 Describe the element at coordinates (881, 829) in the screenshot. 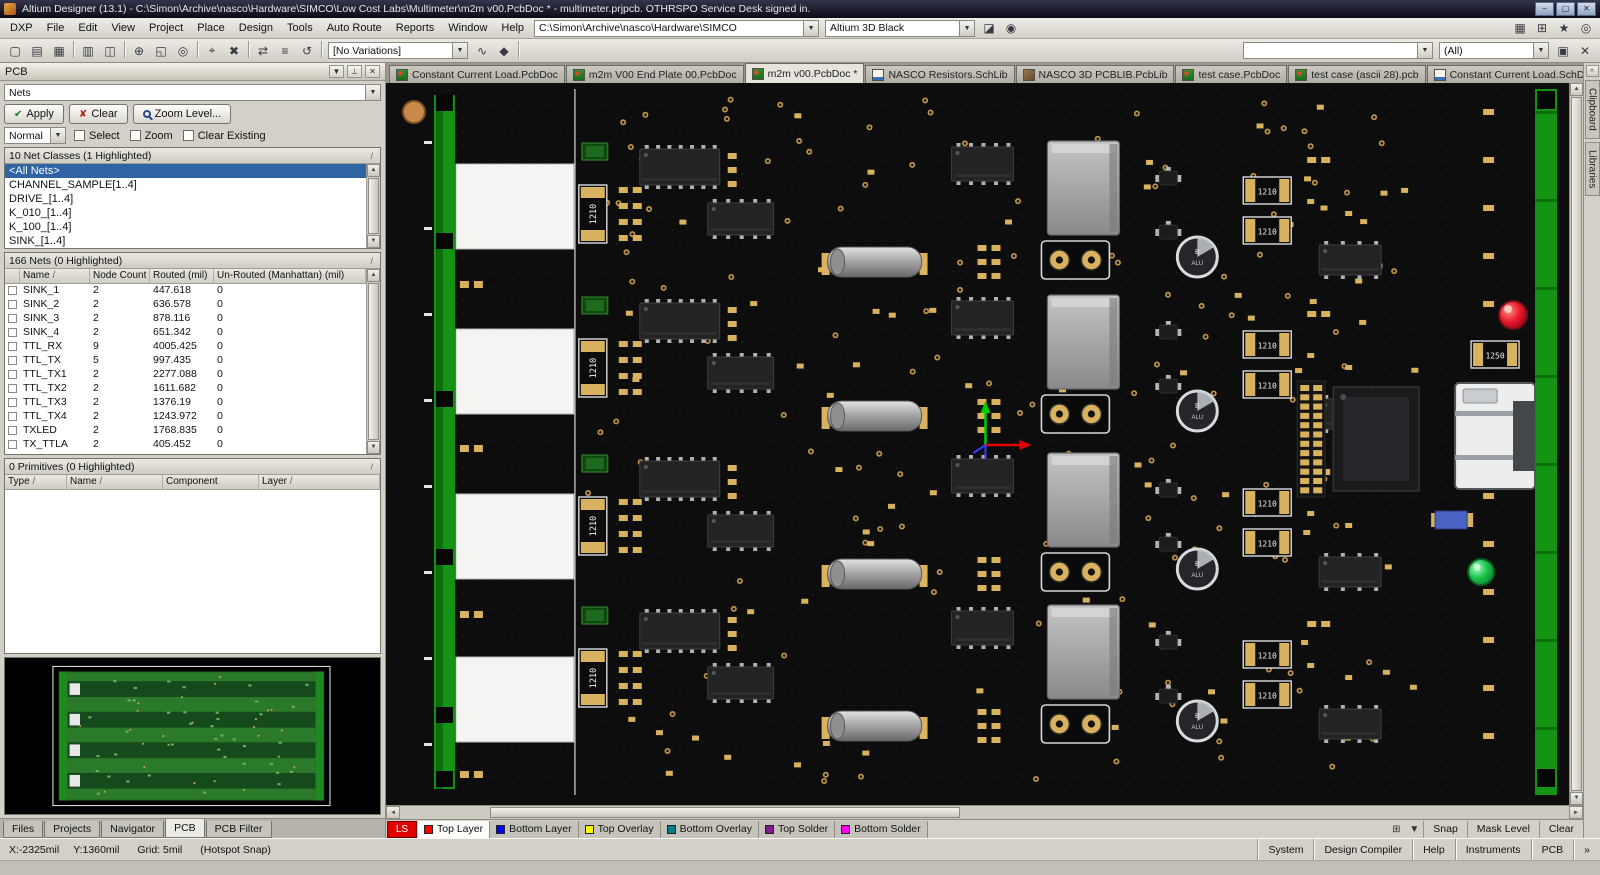

I see `layer-tab-bottom-solder: Bottom Solder` at that location.